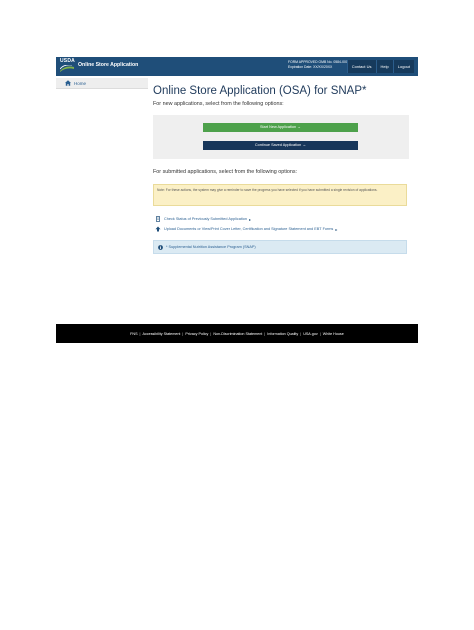 The image size is (474, 630). What do you see at coordinates (80, 83) in the screenshot?
I see `sidebar-item-label: Home` at bounding box center [80, 83].